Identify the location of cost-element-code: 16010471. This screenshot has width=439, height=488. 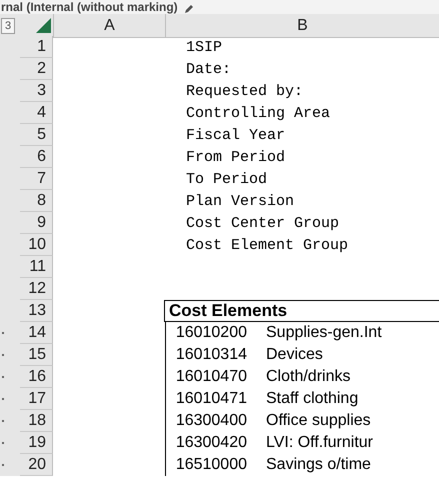
(210, 399).